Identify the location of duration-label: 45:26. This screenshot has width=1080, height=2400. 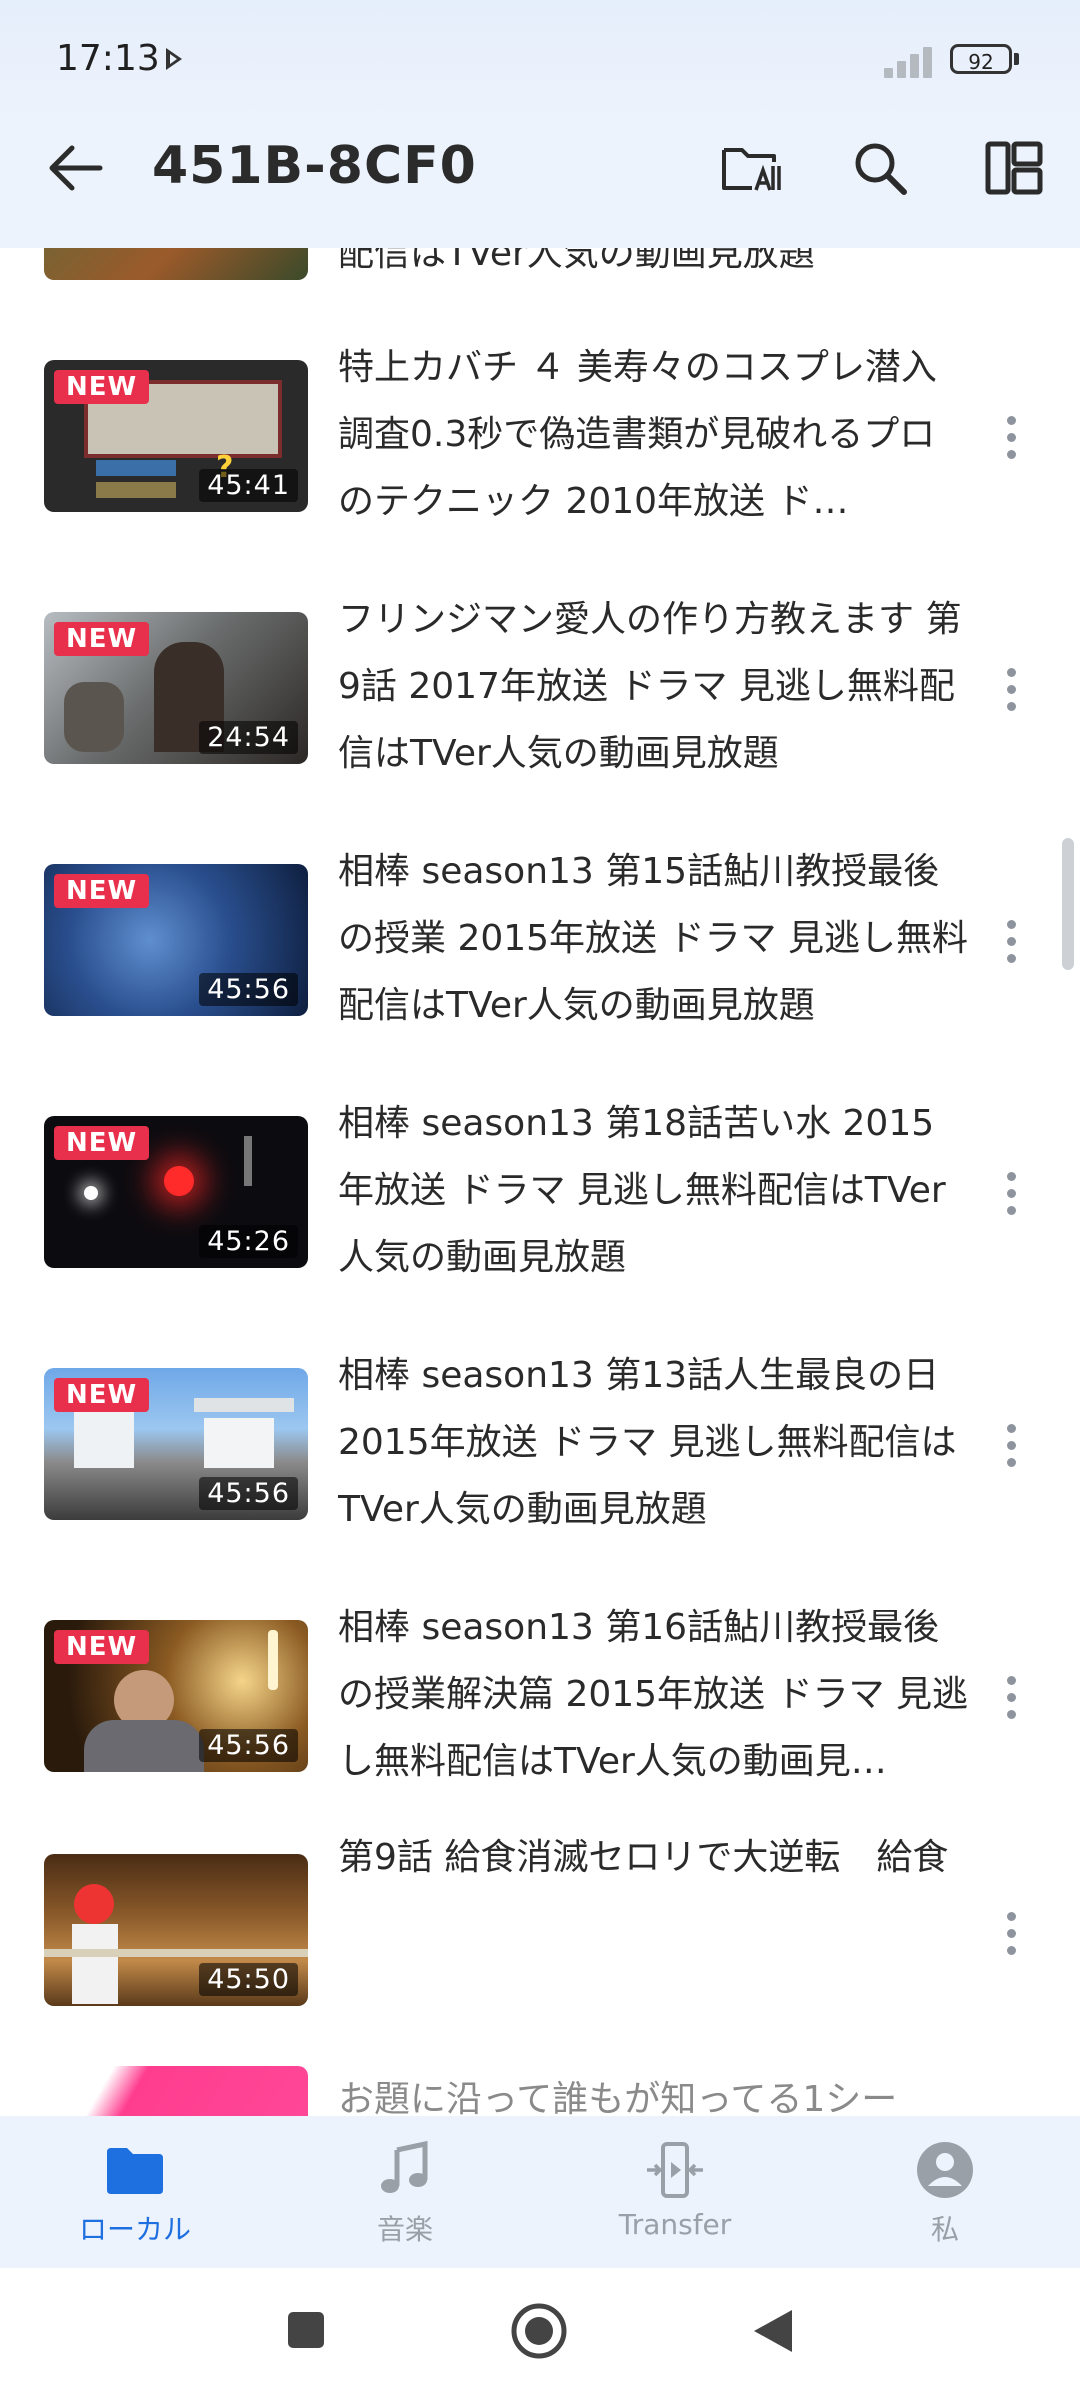
(248, 1241).